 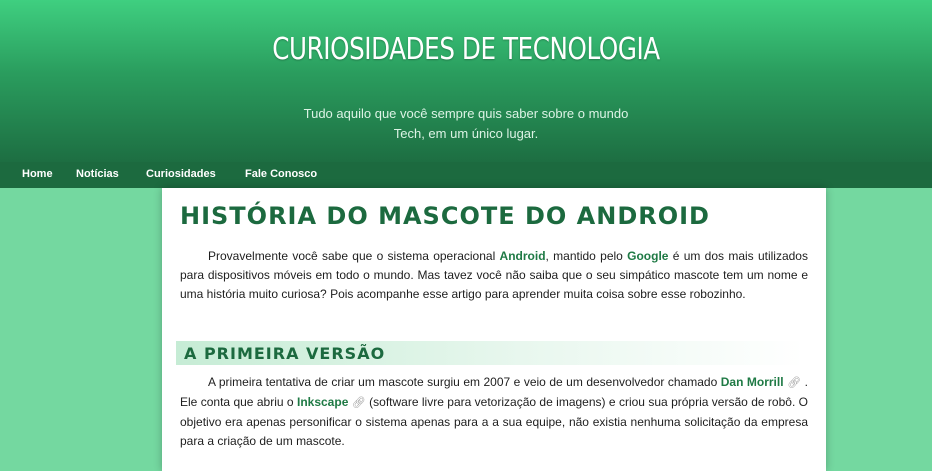 I want to click on article-title: História do mascote do Android, so click(x=445, y=216).